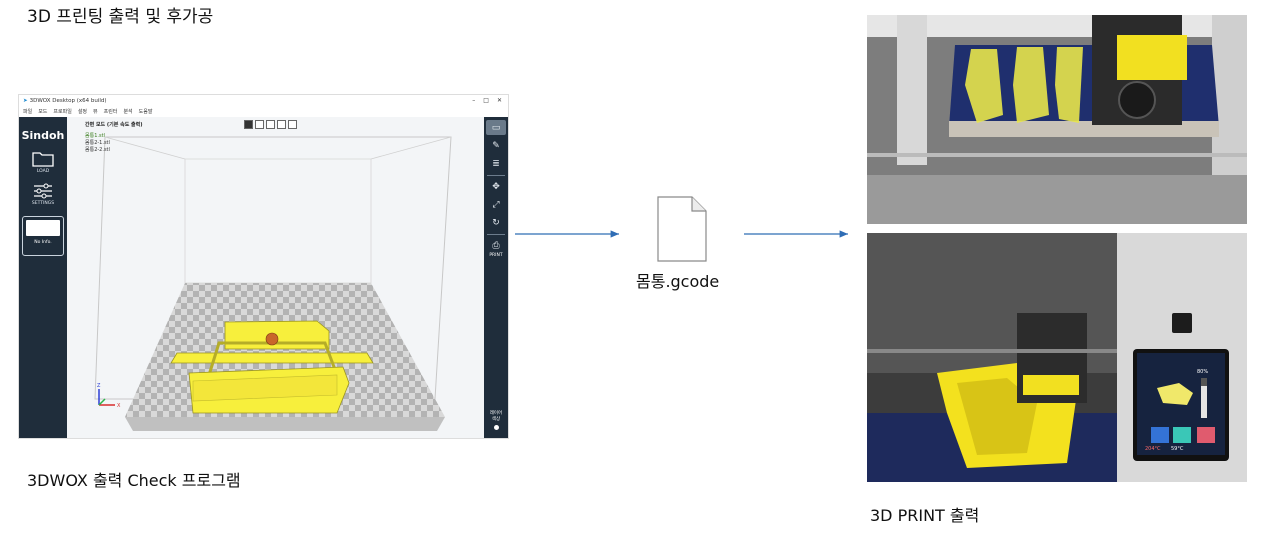 Image resolution: width=1265 pixels, height=533 pixels. Describe the element at coordinates (1177, 449) in the screenshot. I see `lcd-bed-temp: 59°C` at that location.